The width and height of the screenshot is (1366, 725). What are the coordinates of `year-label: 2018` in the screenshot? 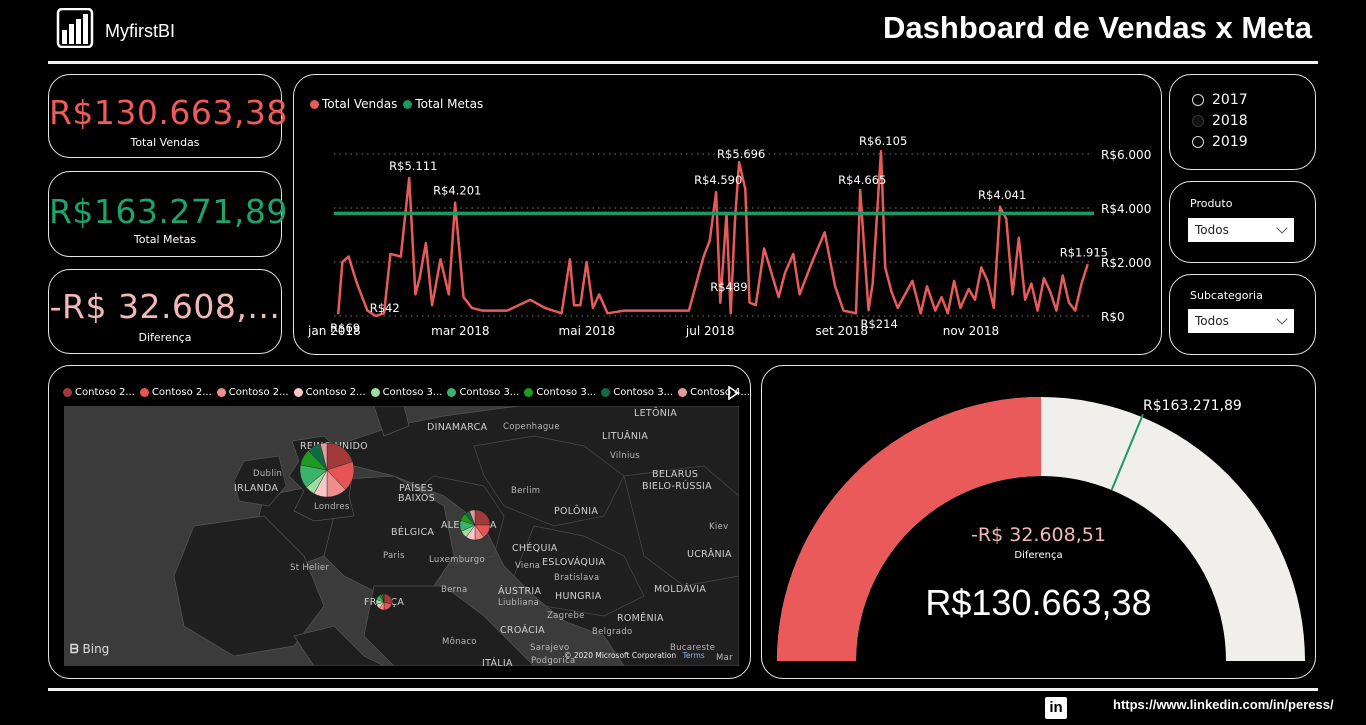 It's located at (1230, 121).